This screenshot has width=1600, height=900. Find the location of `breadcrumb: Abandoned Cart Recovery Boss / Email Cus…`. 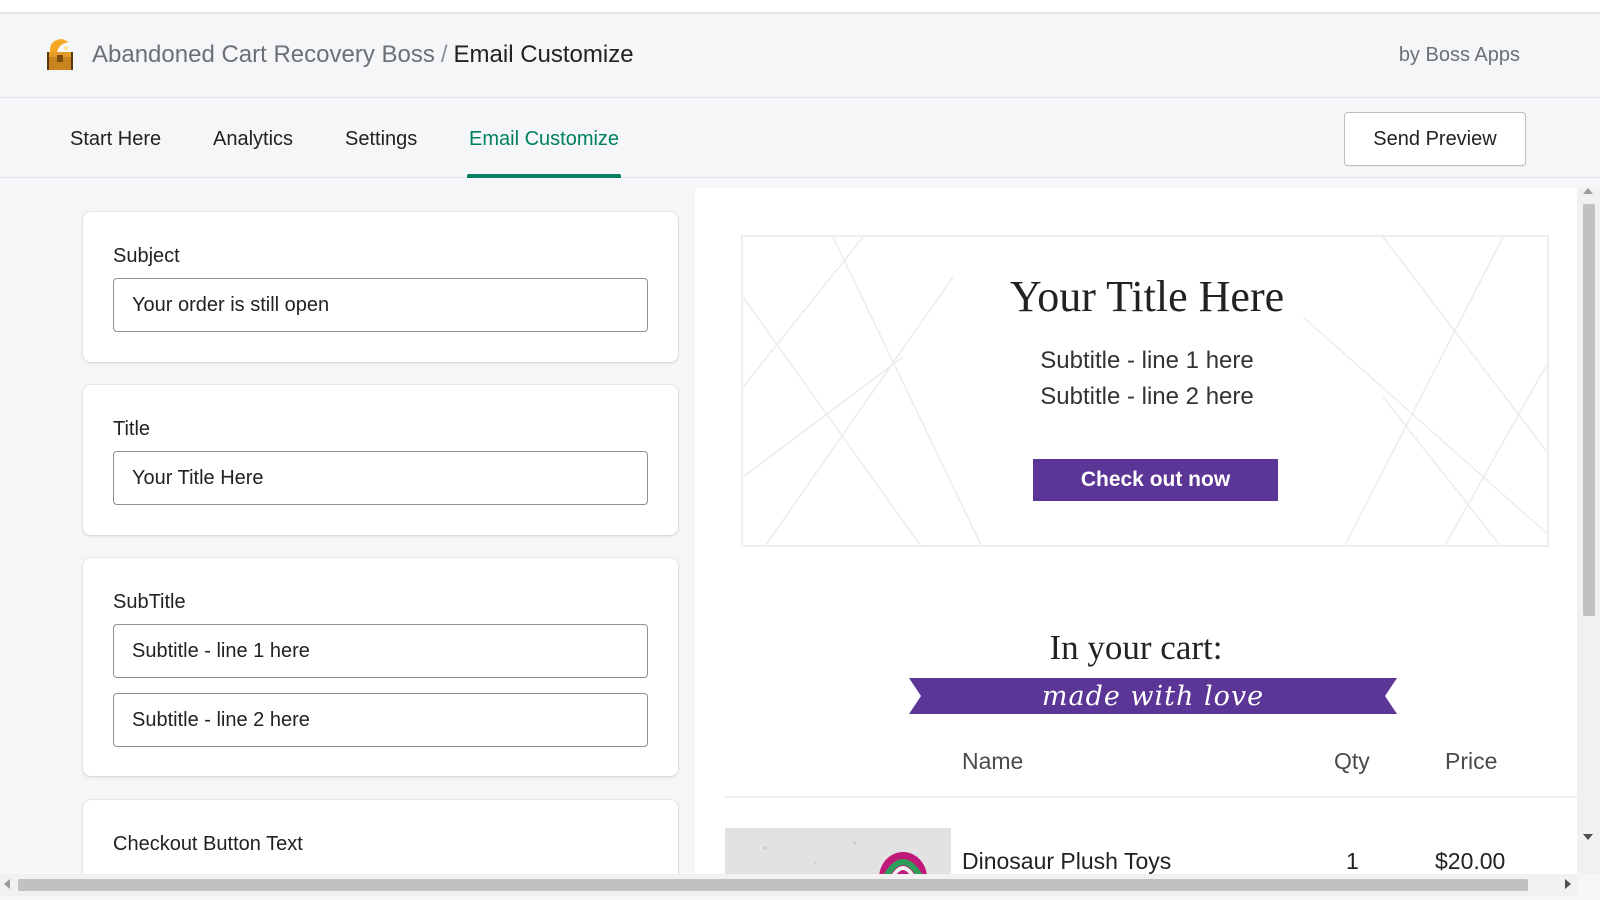

breadcrumb: Abandoned Cart Recovery Boss / Email Cus… is located at coordinates (363, 55).